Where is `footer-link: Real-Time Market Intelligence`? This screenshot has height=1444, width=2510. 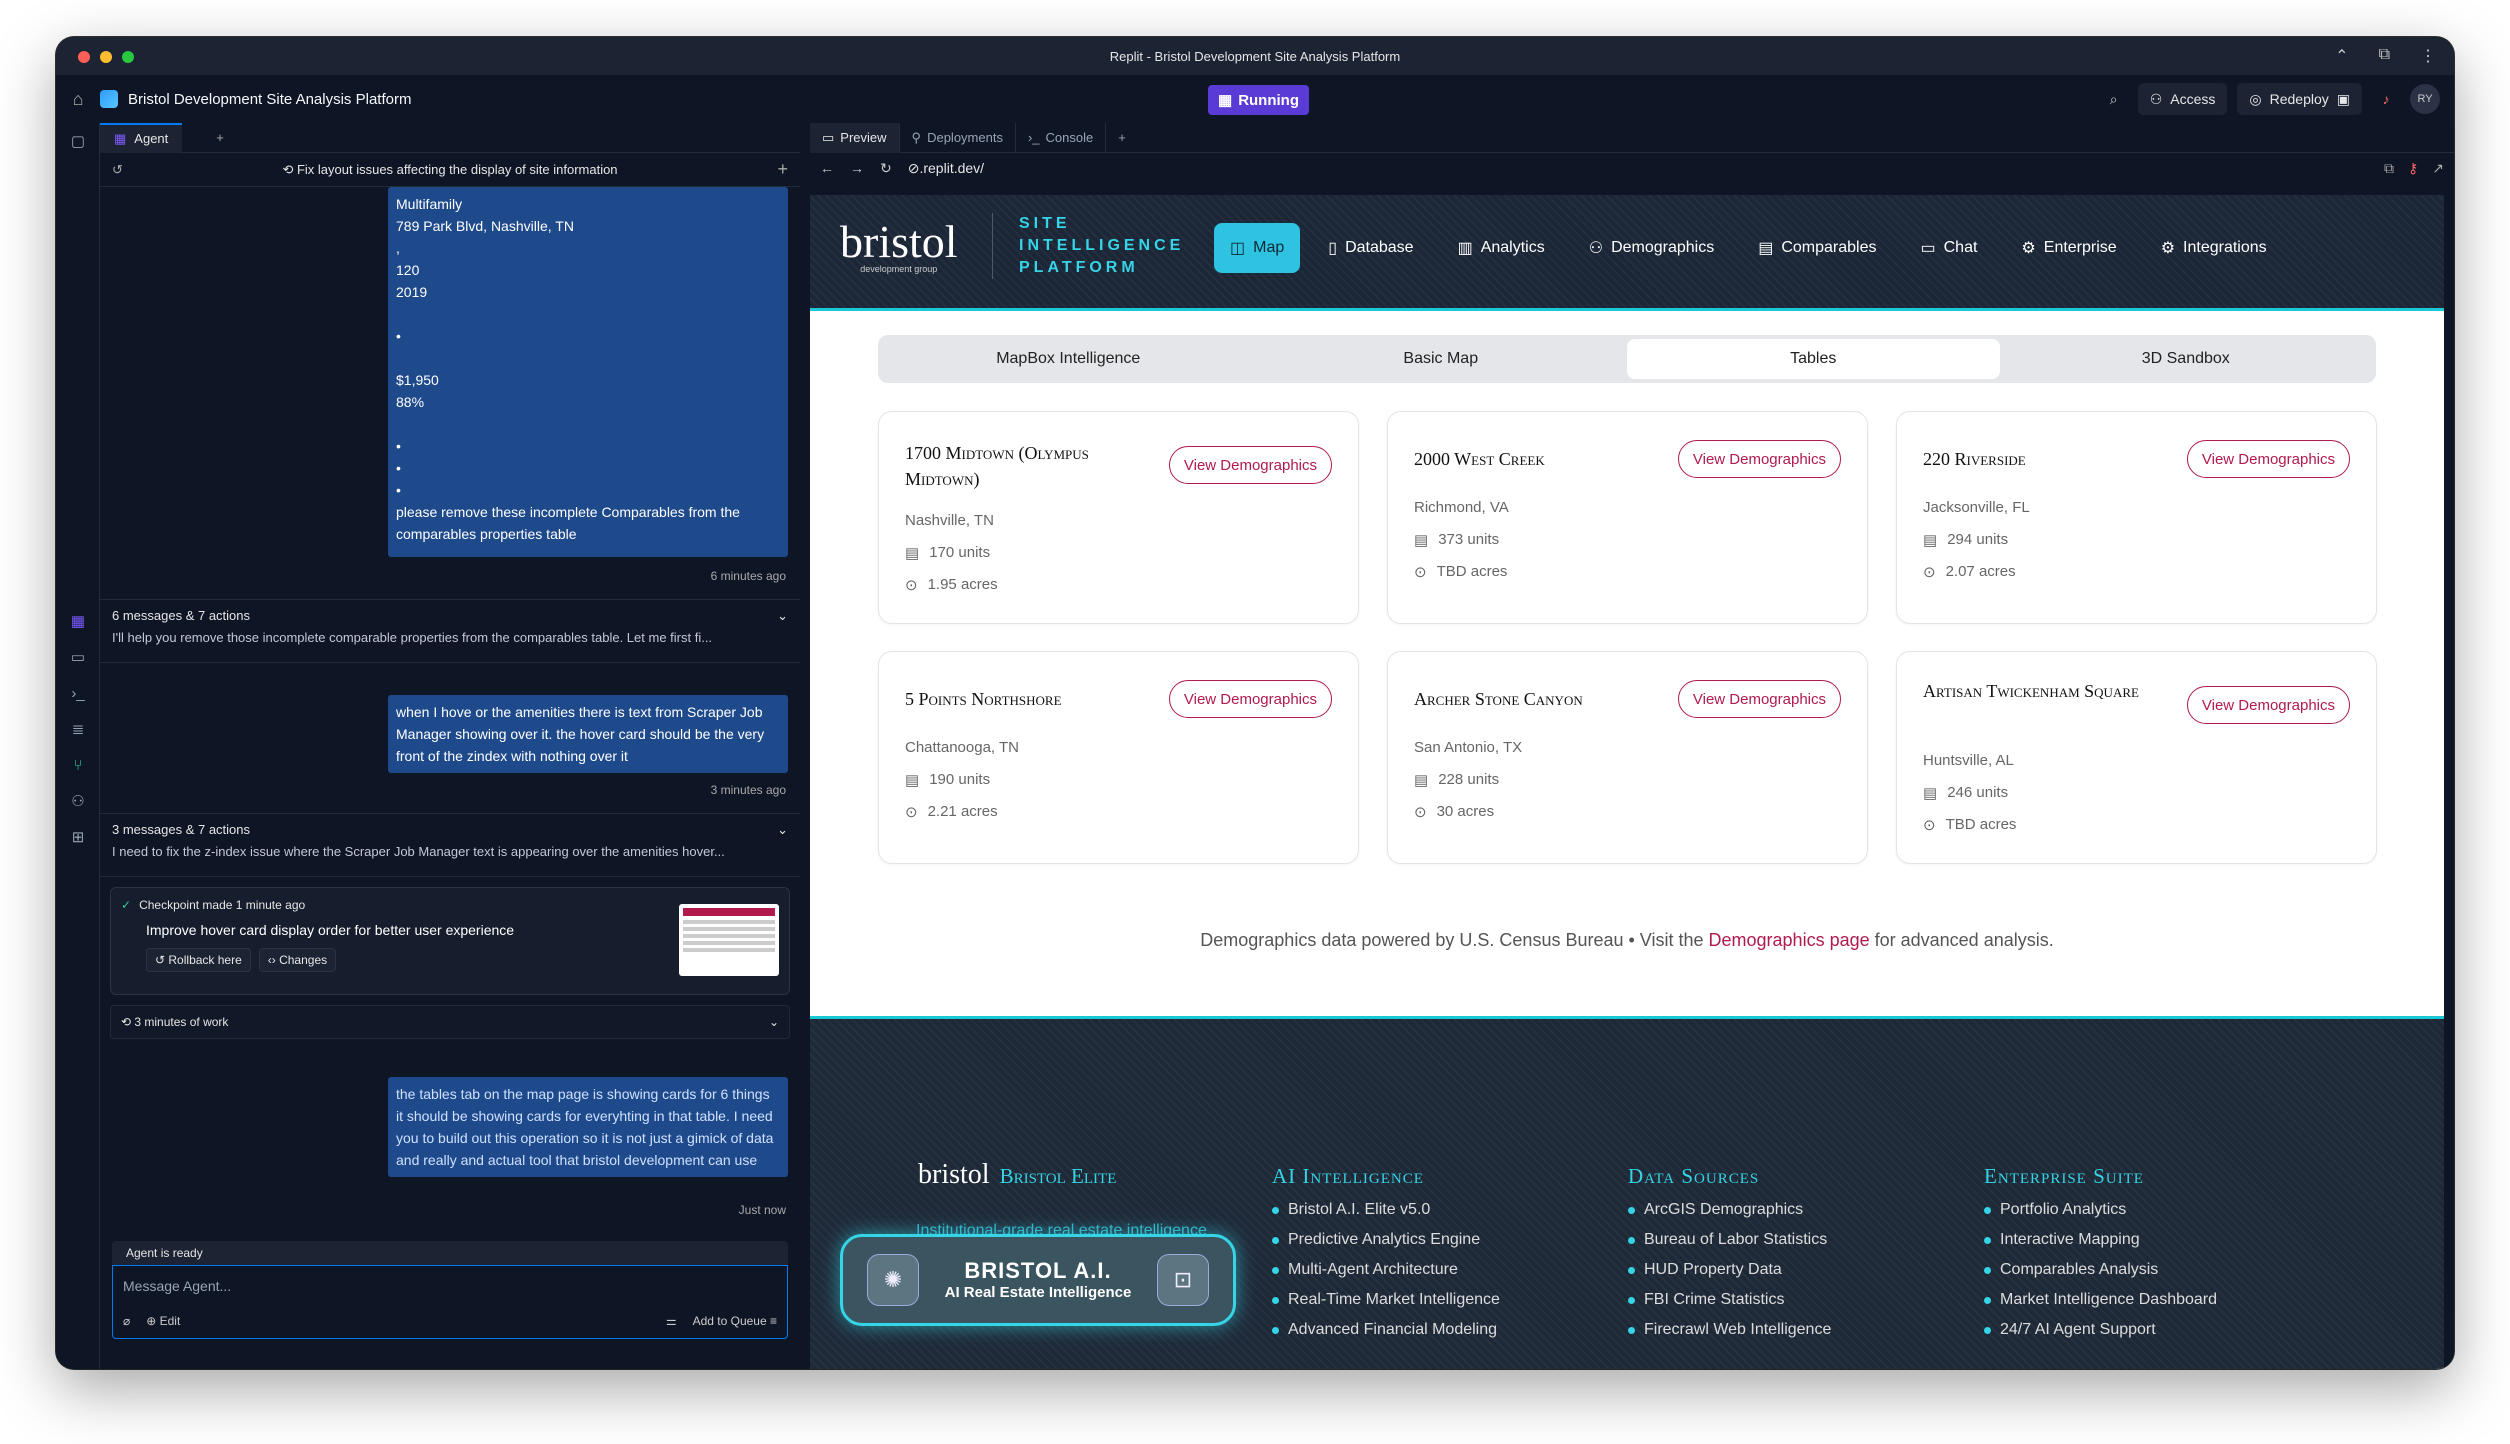
footer-link: Real-Time Market Intelligence is located at coordinates (1386, 1300).